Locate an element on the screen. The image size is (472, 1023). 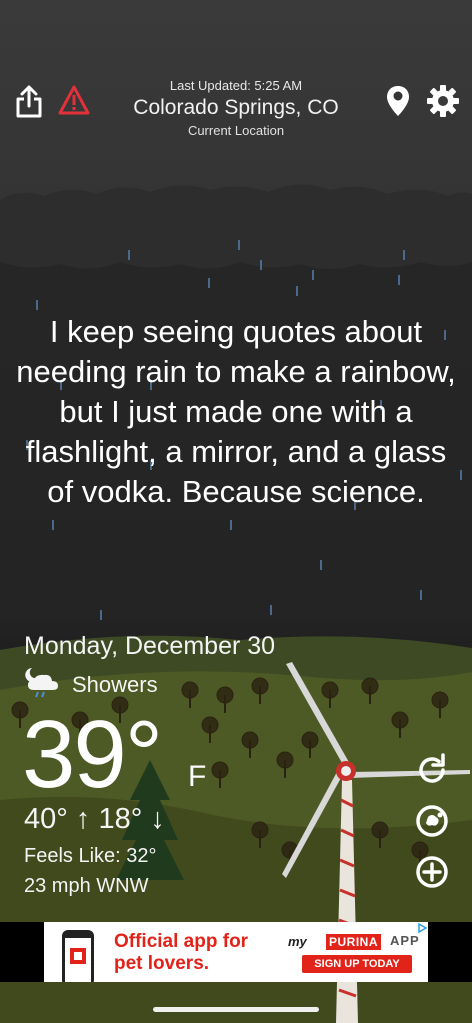
share-icon is located at coordinates (29, 101).